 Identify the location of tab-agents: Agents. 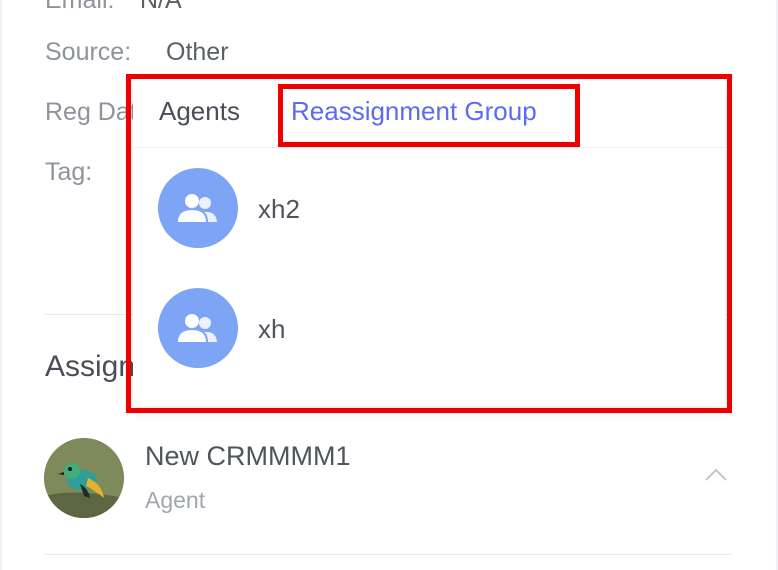
(199, 111).